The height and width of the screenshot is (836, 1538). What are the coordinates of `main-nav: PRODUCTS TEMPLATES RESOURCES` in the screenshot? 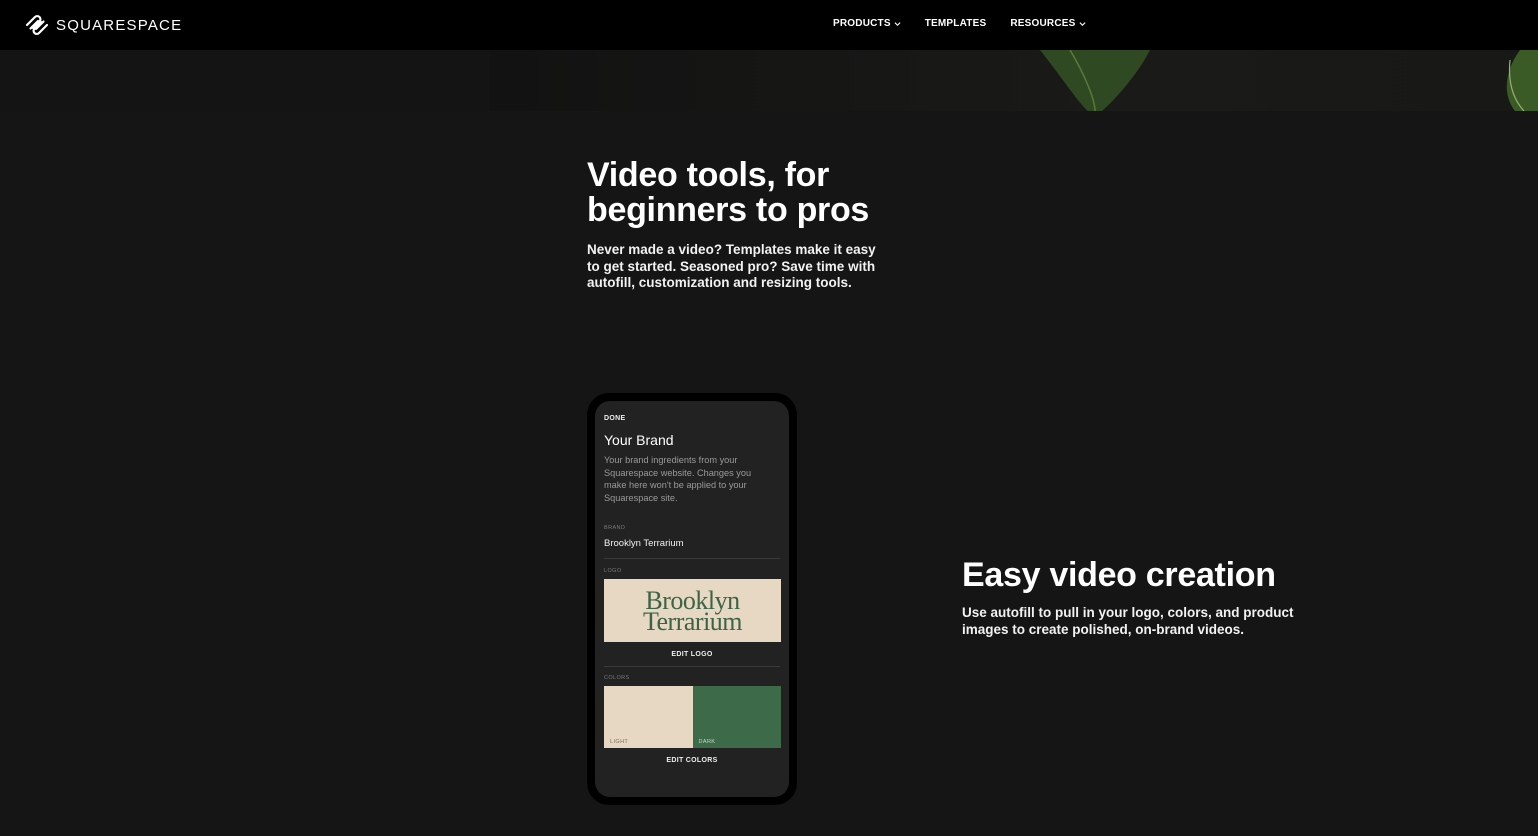 It's located at (971, 23).